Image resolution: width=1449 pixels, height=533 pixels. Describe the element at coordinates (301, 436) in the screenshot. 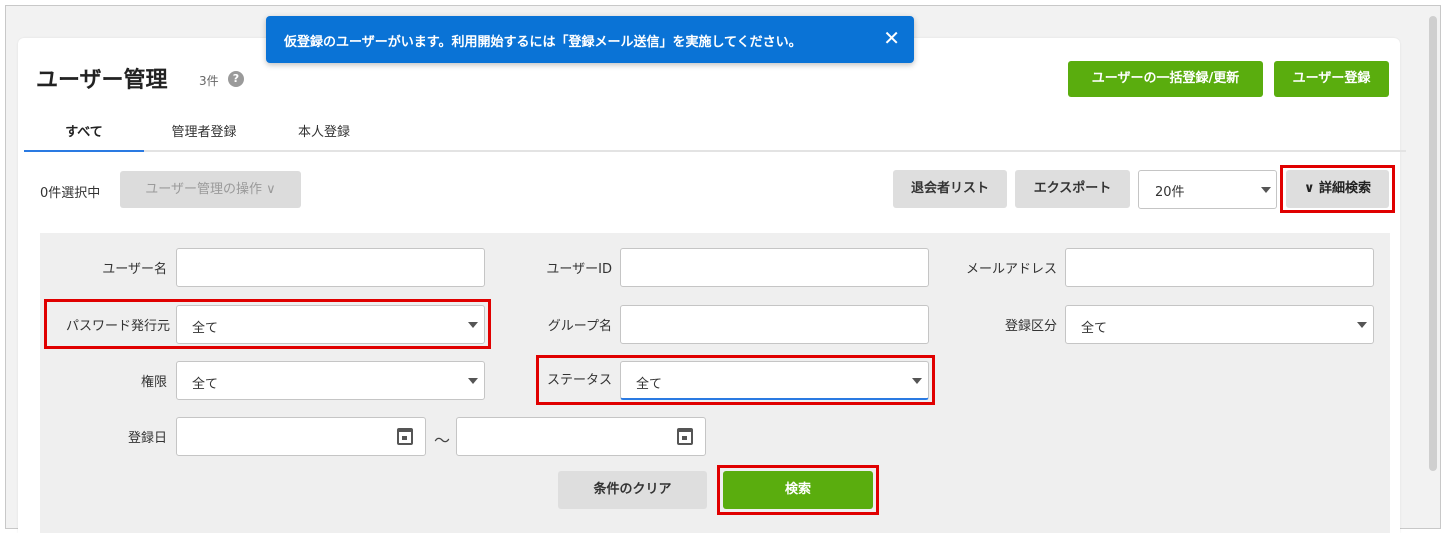

I see `registration-date-from` at that location.